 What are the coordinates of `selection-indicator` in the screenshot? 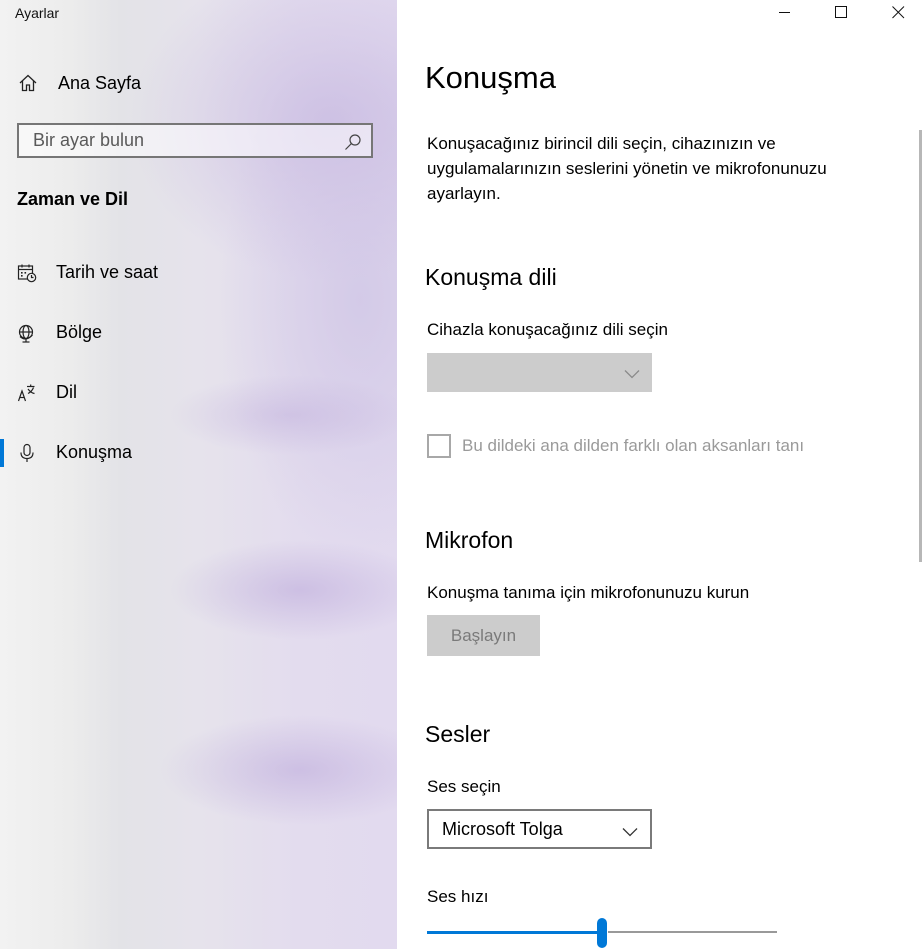 It's located at (2, 453).